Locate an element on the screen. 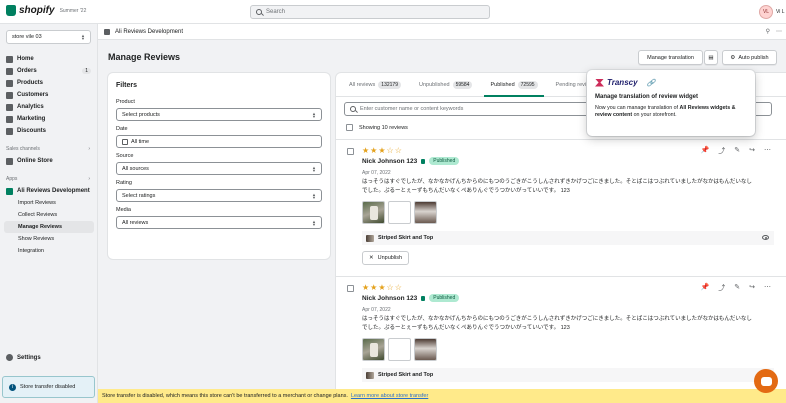 The width and height of the screenshot is (786, 403). export-button: ▤ is located at coordinates (711, 57).